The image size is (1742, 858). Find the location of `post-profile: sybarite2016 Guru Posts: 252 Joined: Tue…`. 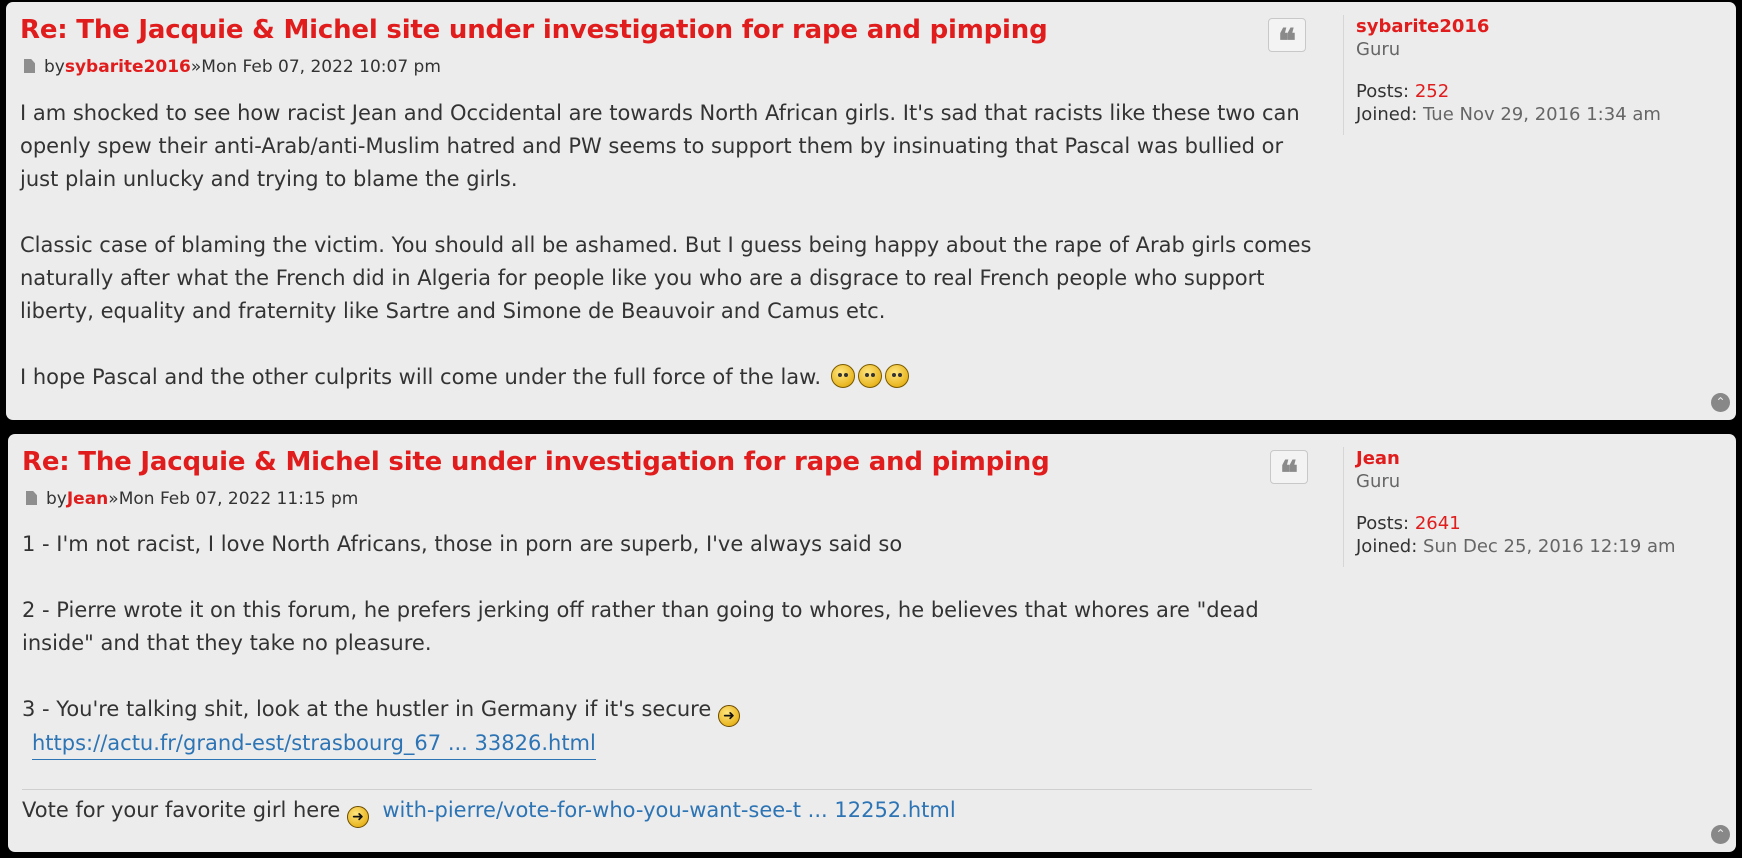

post-profile: sybarite2016 Guru Posts: 252 Joined: Tue… is located at coordinates (1539, 75).